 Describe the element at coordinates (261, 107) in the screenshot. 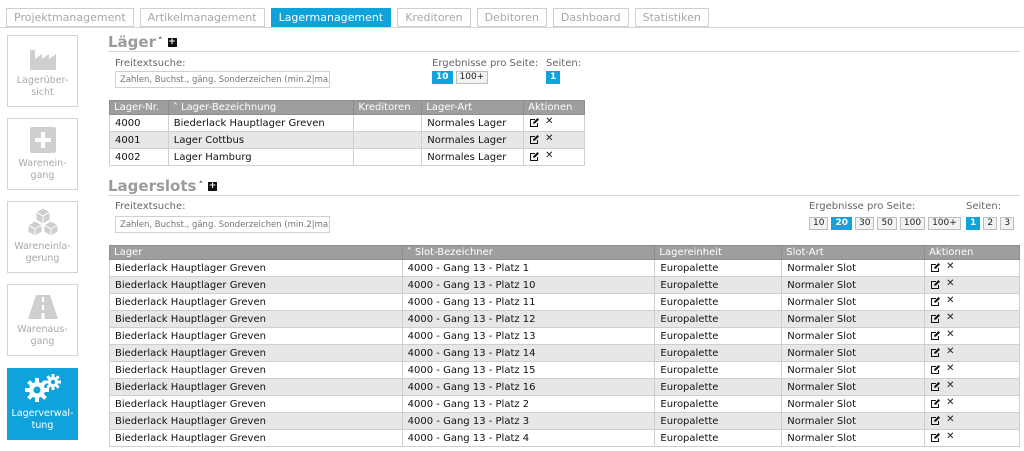

I see `col-lager-bezeichnung: ˄ Lager-Bezeichnung` at that location.